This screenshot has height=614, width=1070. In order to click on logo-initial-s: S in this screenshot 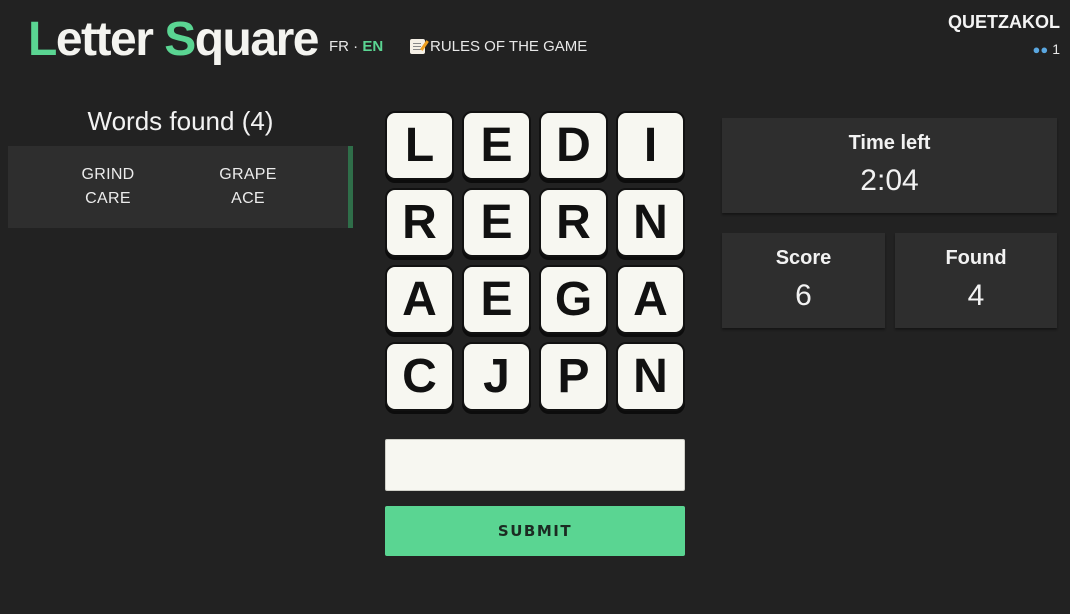, I will do `click(180, 39)`.